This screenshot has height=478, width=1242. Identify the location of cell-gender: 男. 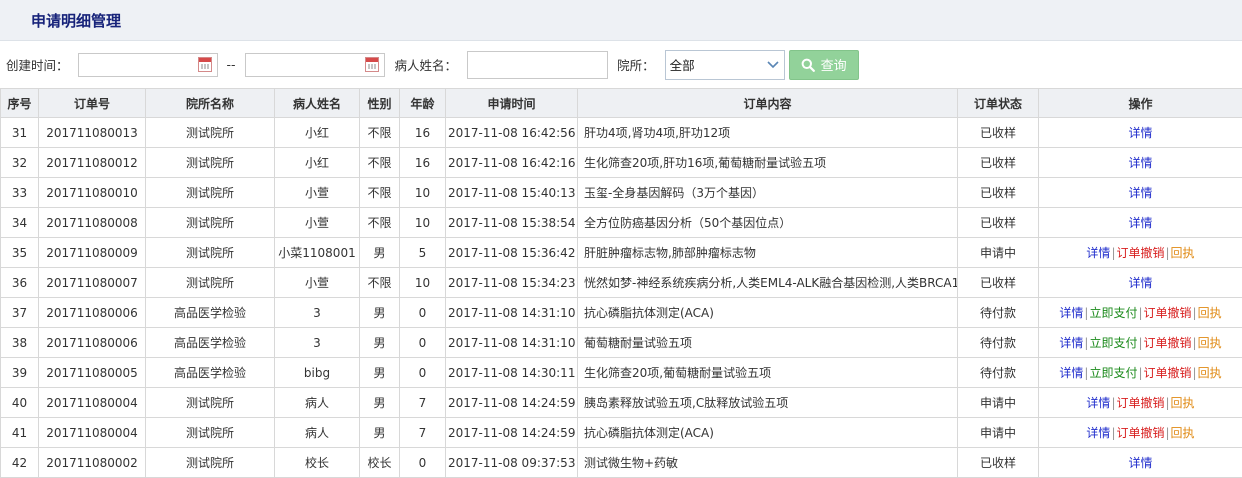
(380, 373).